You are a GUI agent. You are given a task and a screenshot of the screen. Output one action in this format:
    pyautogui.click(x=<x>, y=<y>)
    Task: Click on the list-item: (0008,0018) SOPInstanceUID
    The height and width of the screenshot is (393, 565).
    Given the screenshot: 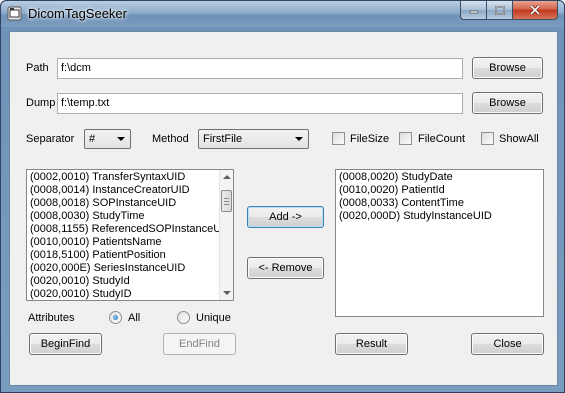 What is the action you would take?
    pyautogui.click(x=130, y=203)
    